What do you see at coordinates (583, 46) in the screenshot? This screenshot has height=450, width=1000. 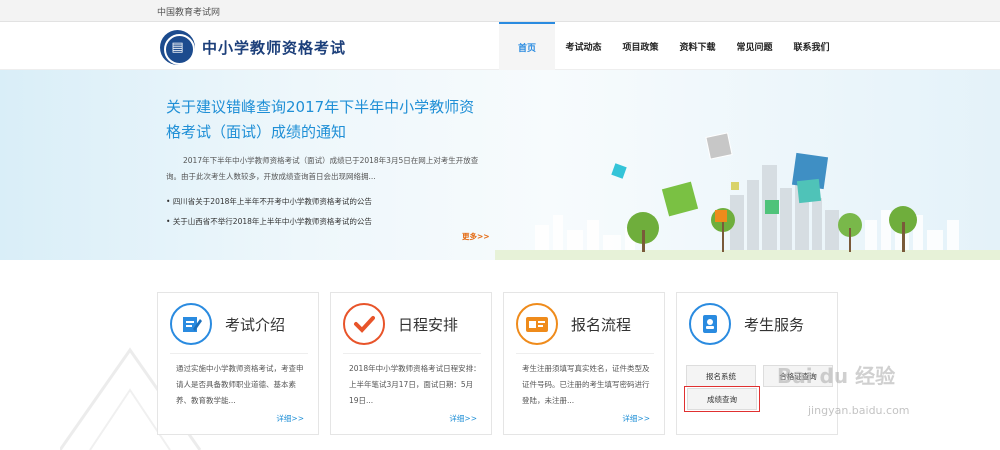 I see `nav-exam-news: 考试动态` at bounding box center [583, 46].